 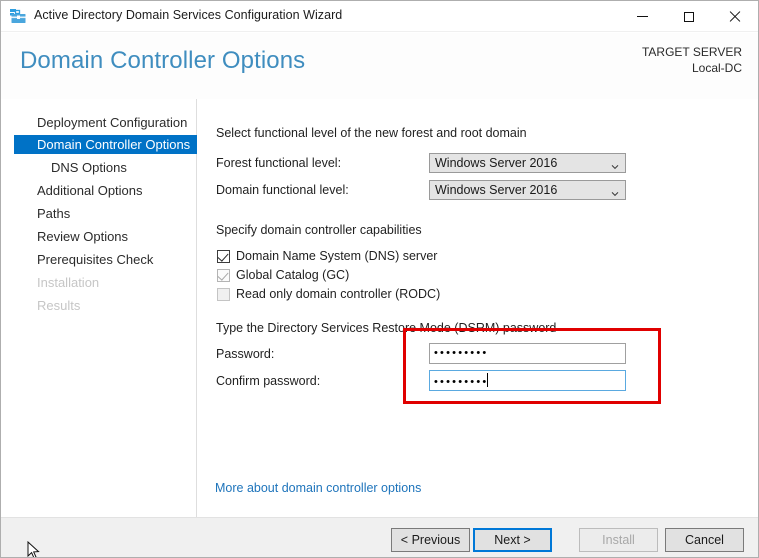 I want to click on sidebar-item-prerequisites-check: Prerequisites Check, so click(x=105, y=259).